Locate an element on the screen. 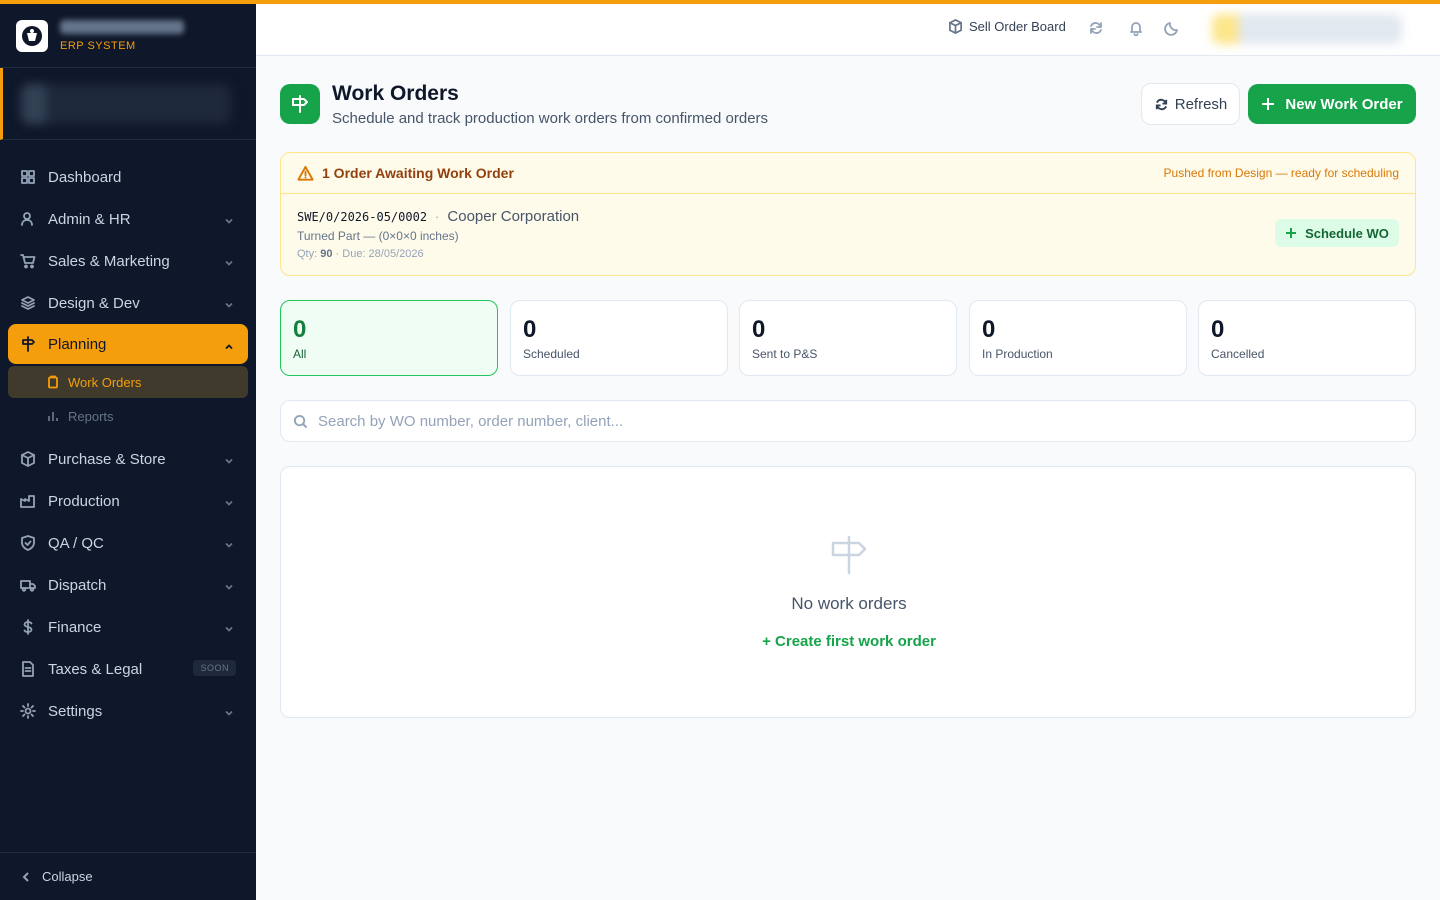 This screenshot has width=1440, height=900. sidebar-subitem-reports: Reports is located at coordinates (128, 416).